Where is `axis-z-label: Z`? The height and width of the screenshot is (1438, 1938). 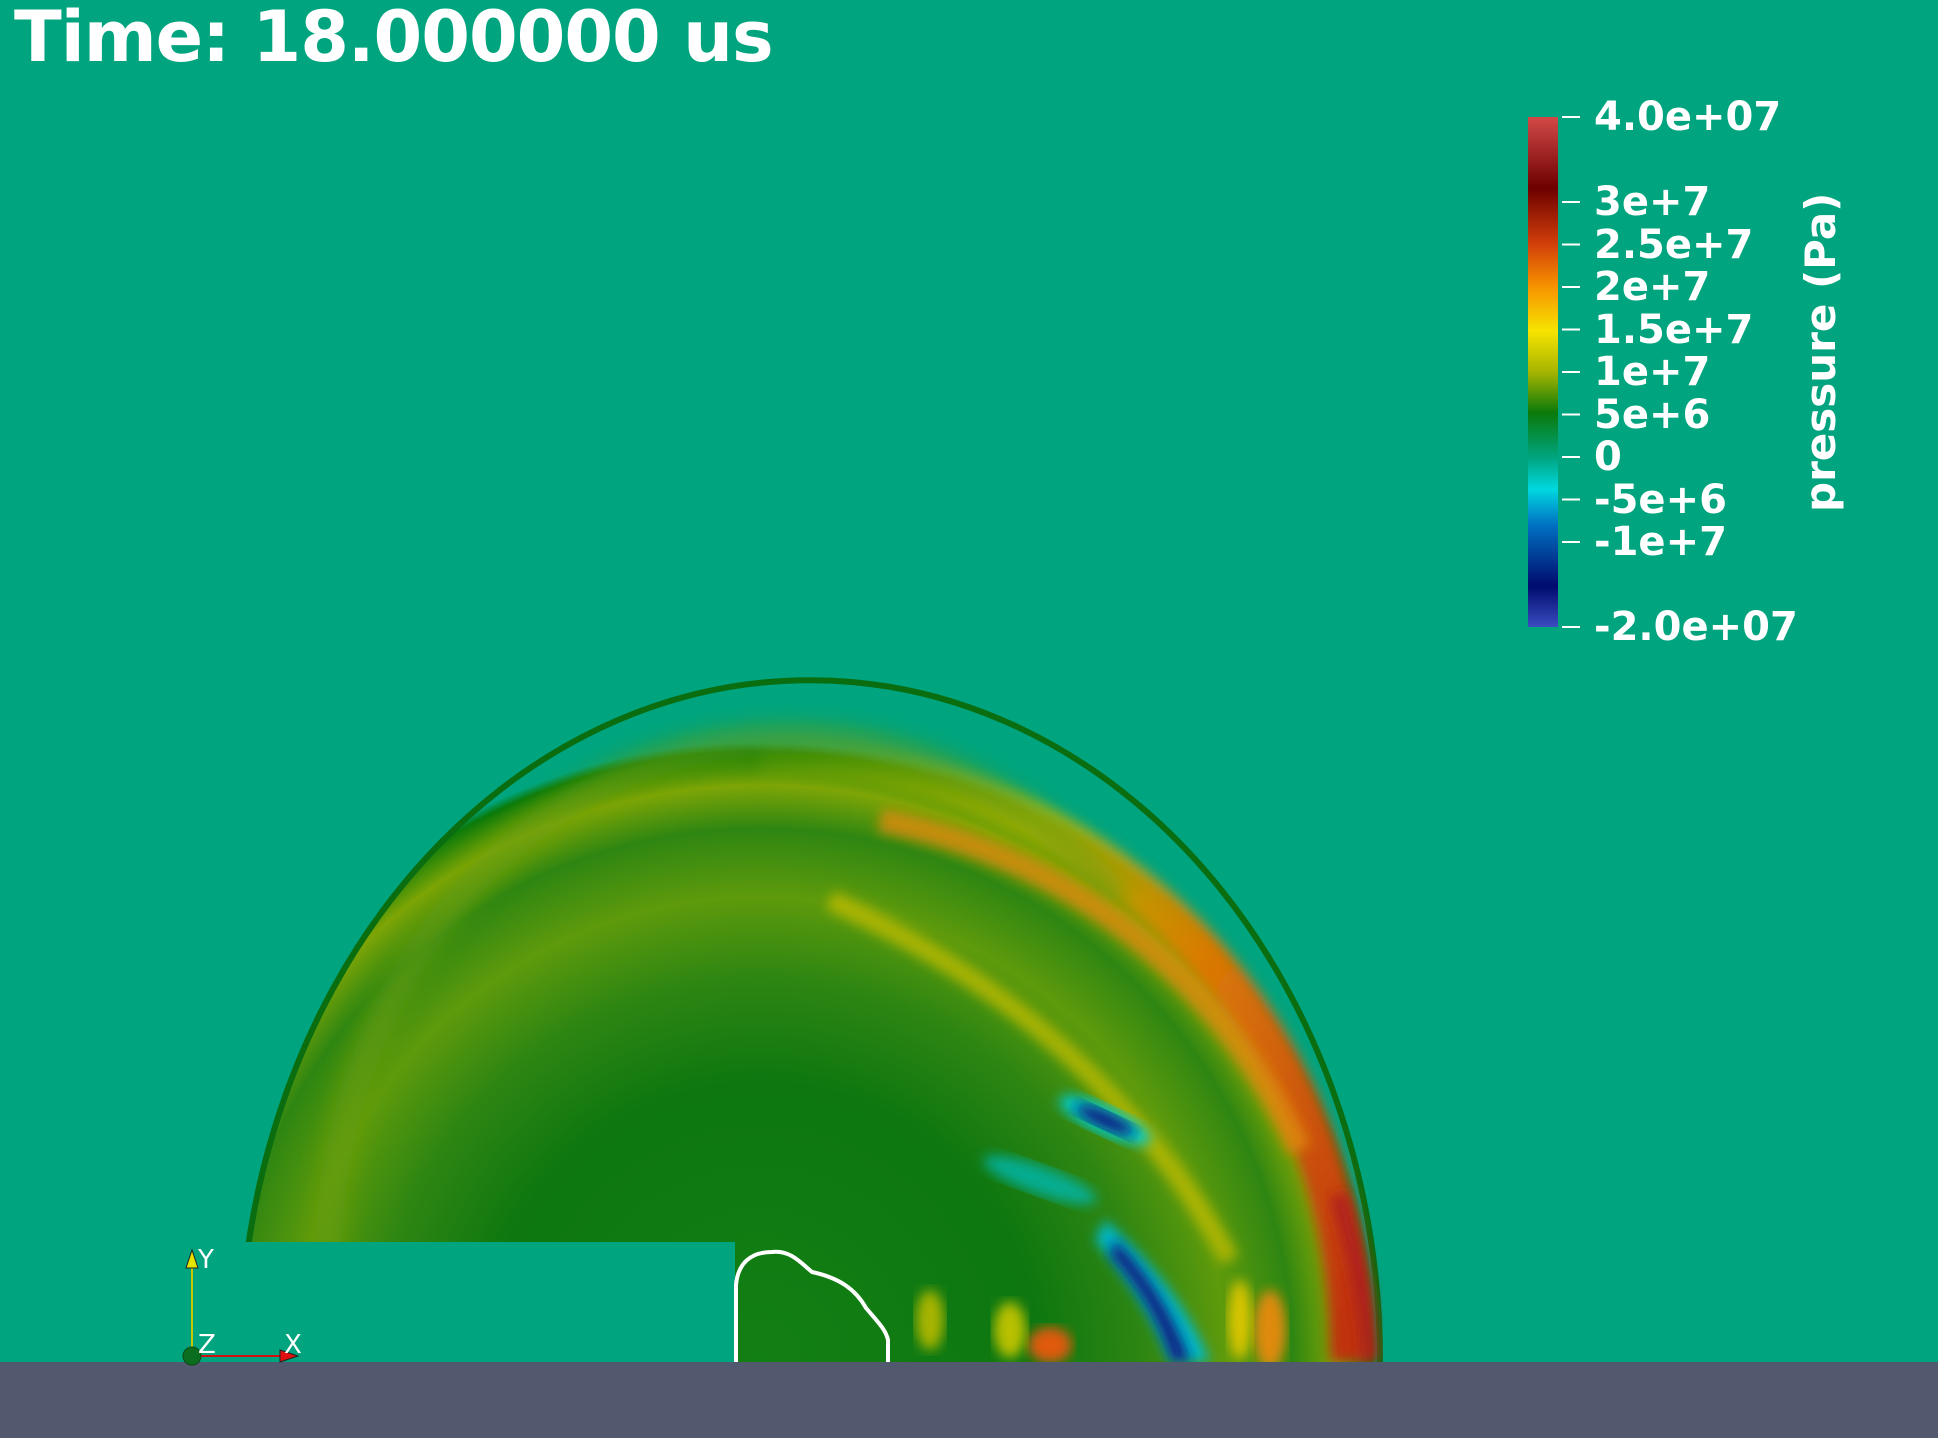 axis-z-label: Z is located at coordinates (207, 1345).